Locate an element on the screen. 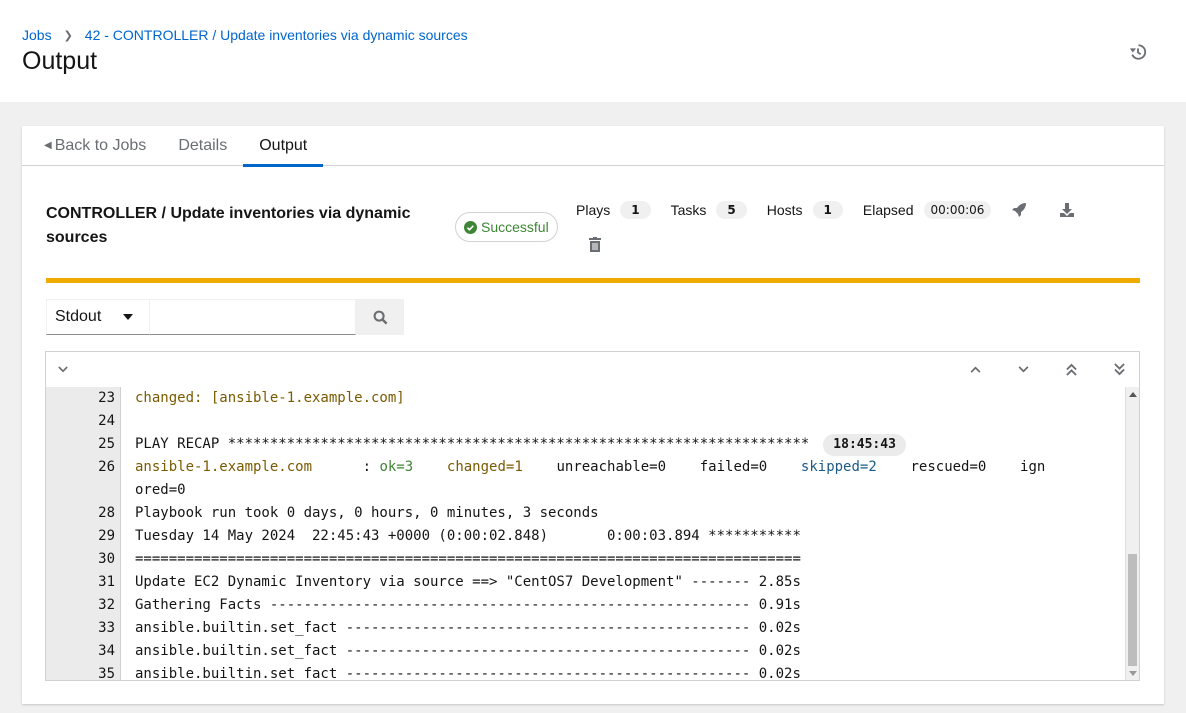  scroll-previous-button is located at coordinates (975, 369).